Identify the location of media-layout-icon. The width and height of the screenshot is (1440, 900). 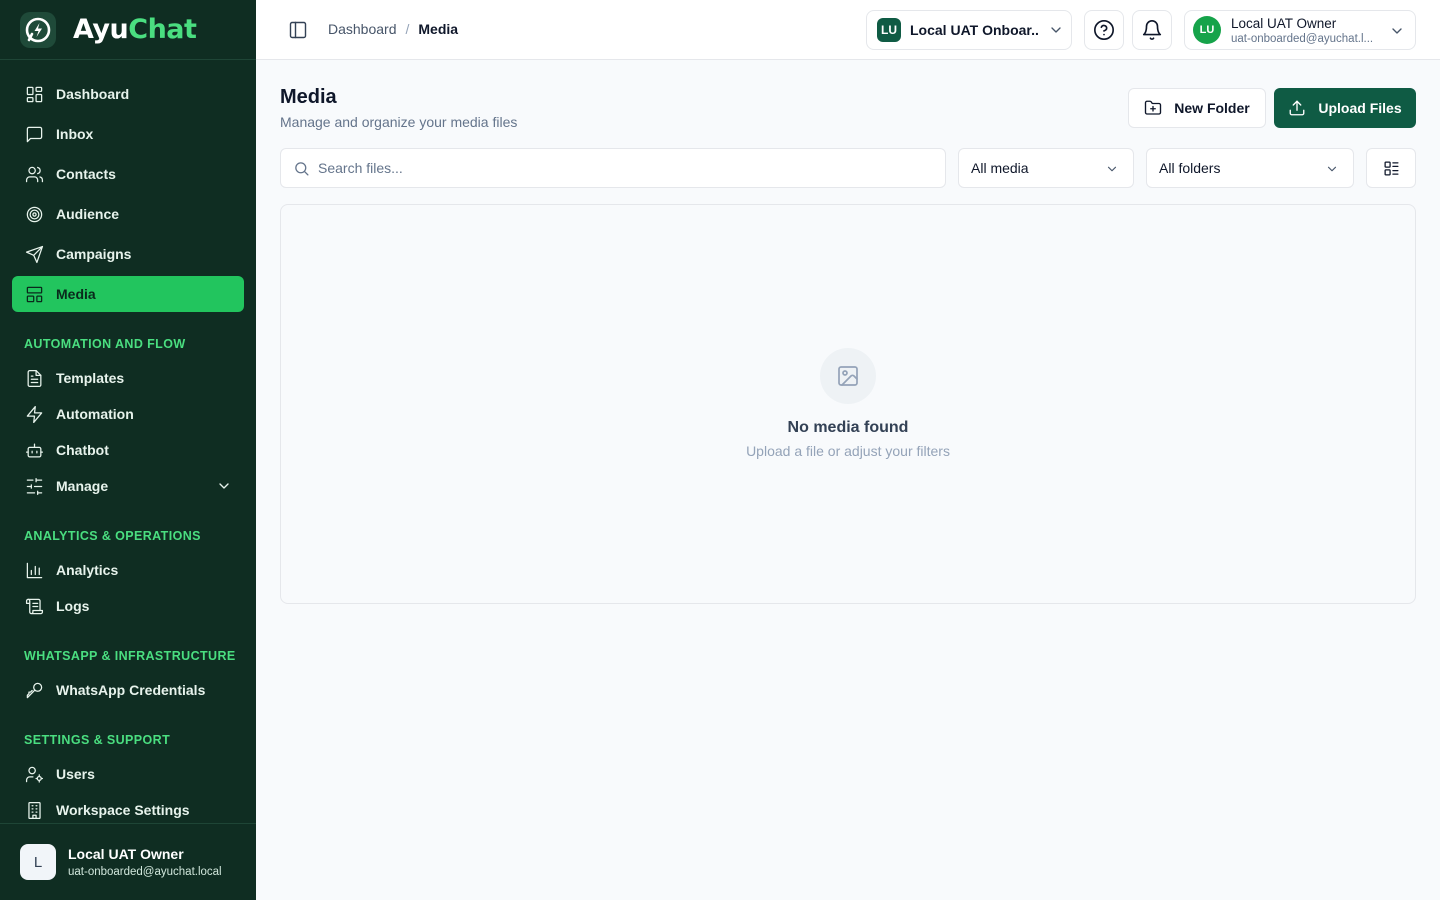
(34, 294).